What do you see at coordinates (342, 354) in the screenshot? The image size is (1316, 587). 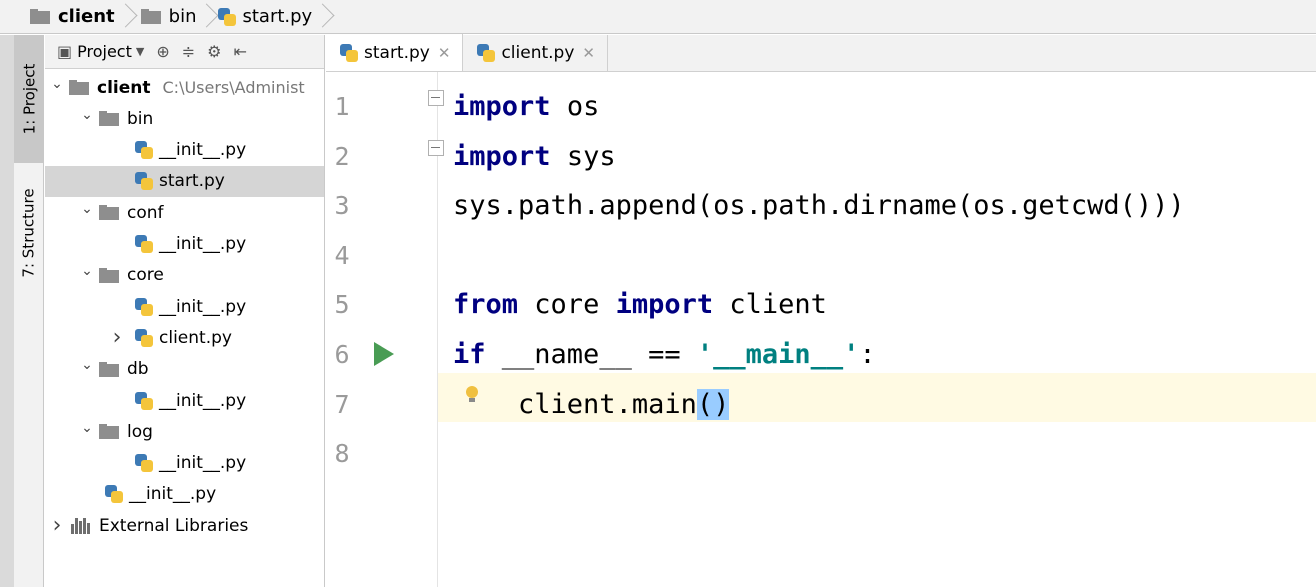 I see `line-number: 6` at bounding box center [342, 354].